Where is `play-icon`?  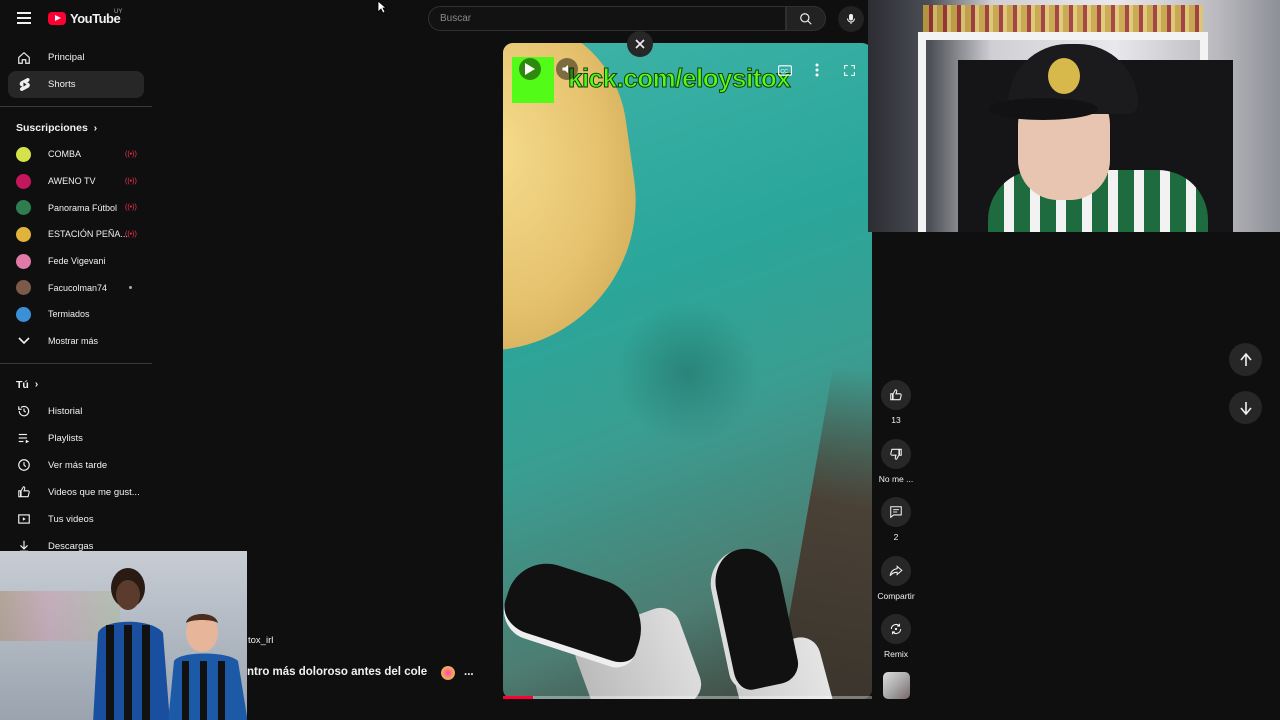 play-icon is located at coordinates (530, 69).